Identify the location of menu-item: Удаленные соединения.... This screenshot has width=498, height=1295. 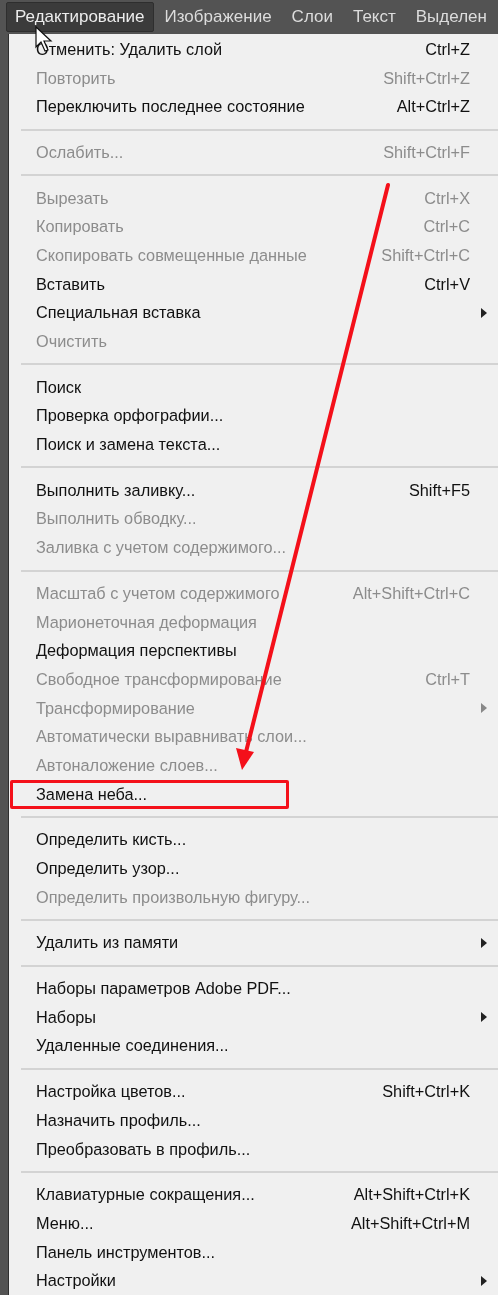
(253, 1046).